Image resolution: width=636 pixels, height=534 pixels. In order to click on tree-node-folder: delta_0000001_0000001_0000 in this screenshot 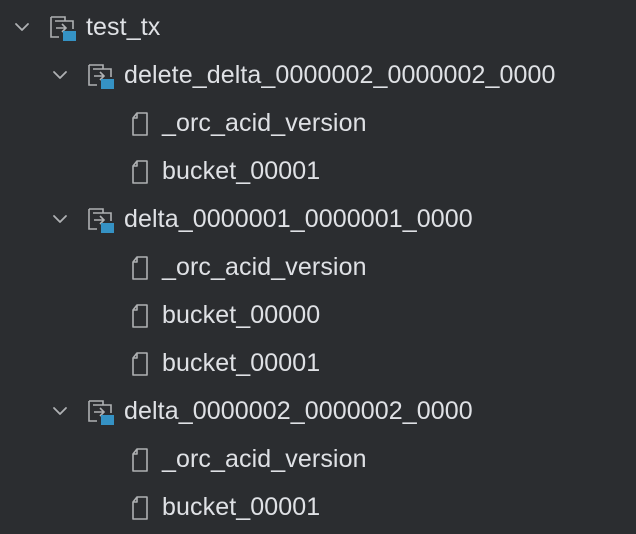, I will do `click(318, 219)`.